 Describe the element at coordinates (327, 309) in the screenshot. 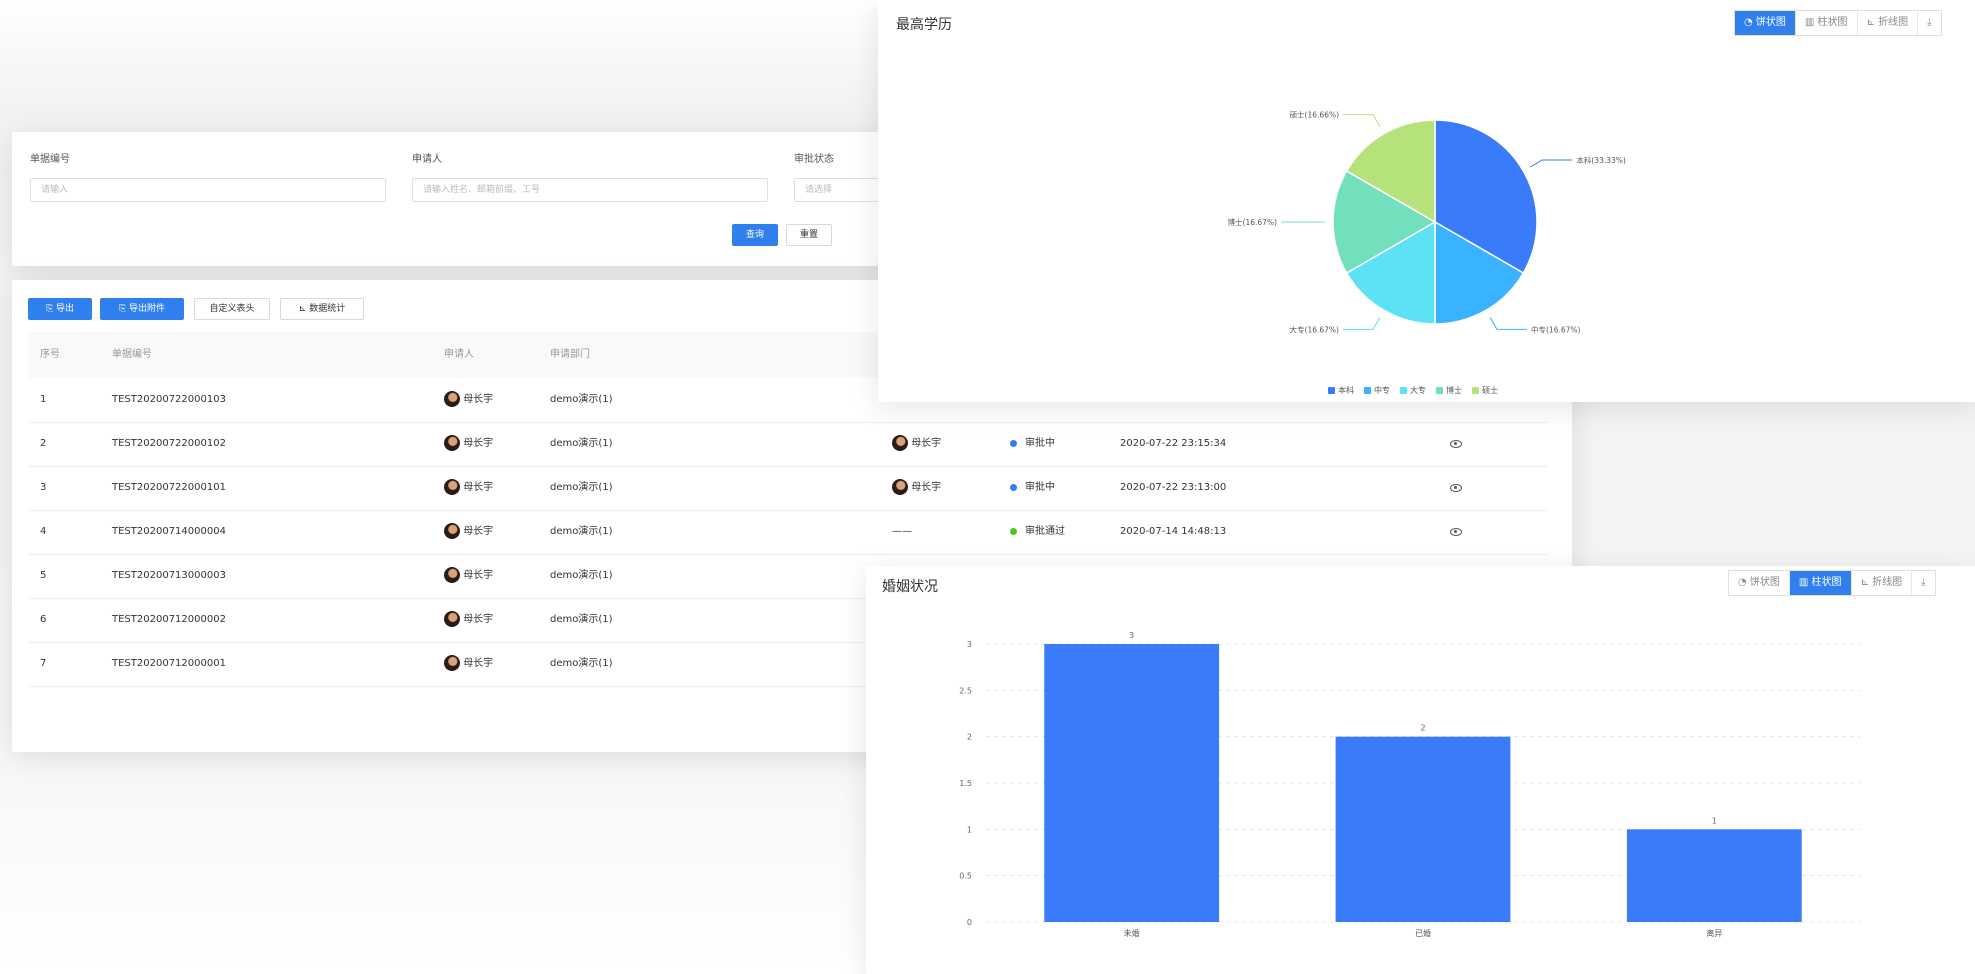

I see `data-stats-label: 数据统计` at that location.